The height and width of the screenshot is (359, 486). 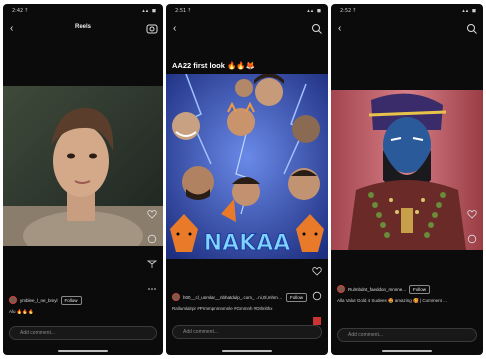 What do you see at coordinates (247, 243) in the screenshot?
I see `poster-title: NAKAA` at bounding box center [247, 243].